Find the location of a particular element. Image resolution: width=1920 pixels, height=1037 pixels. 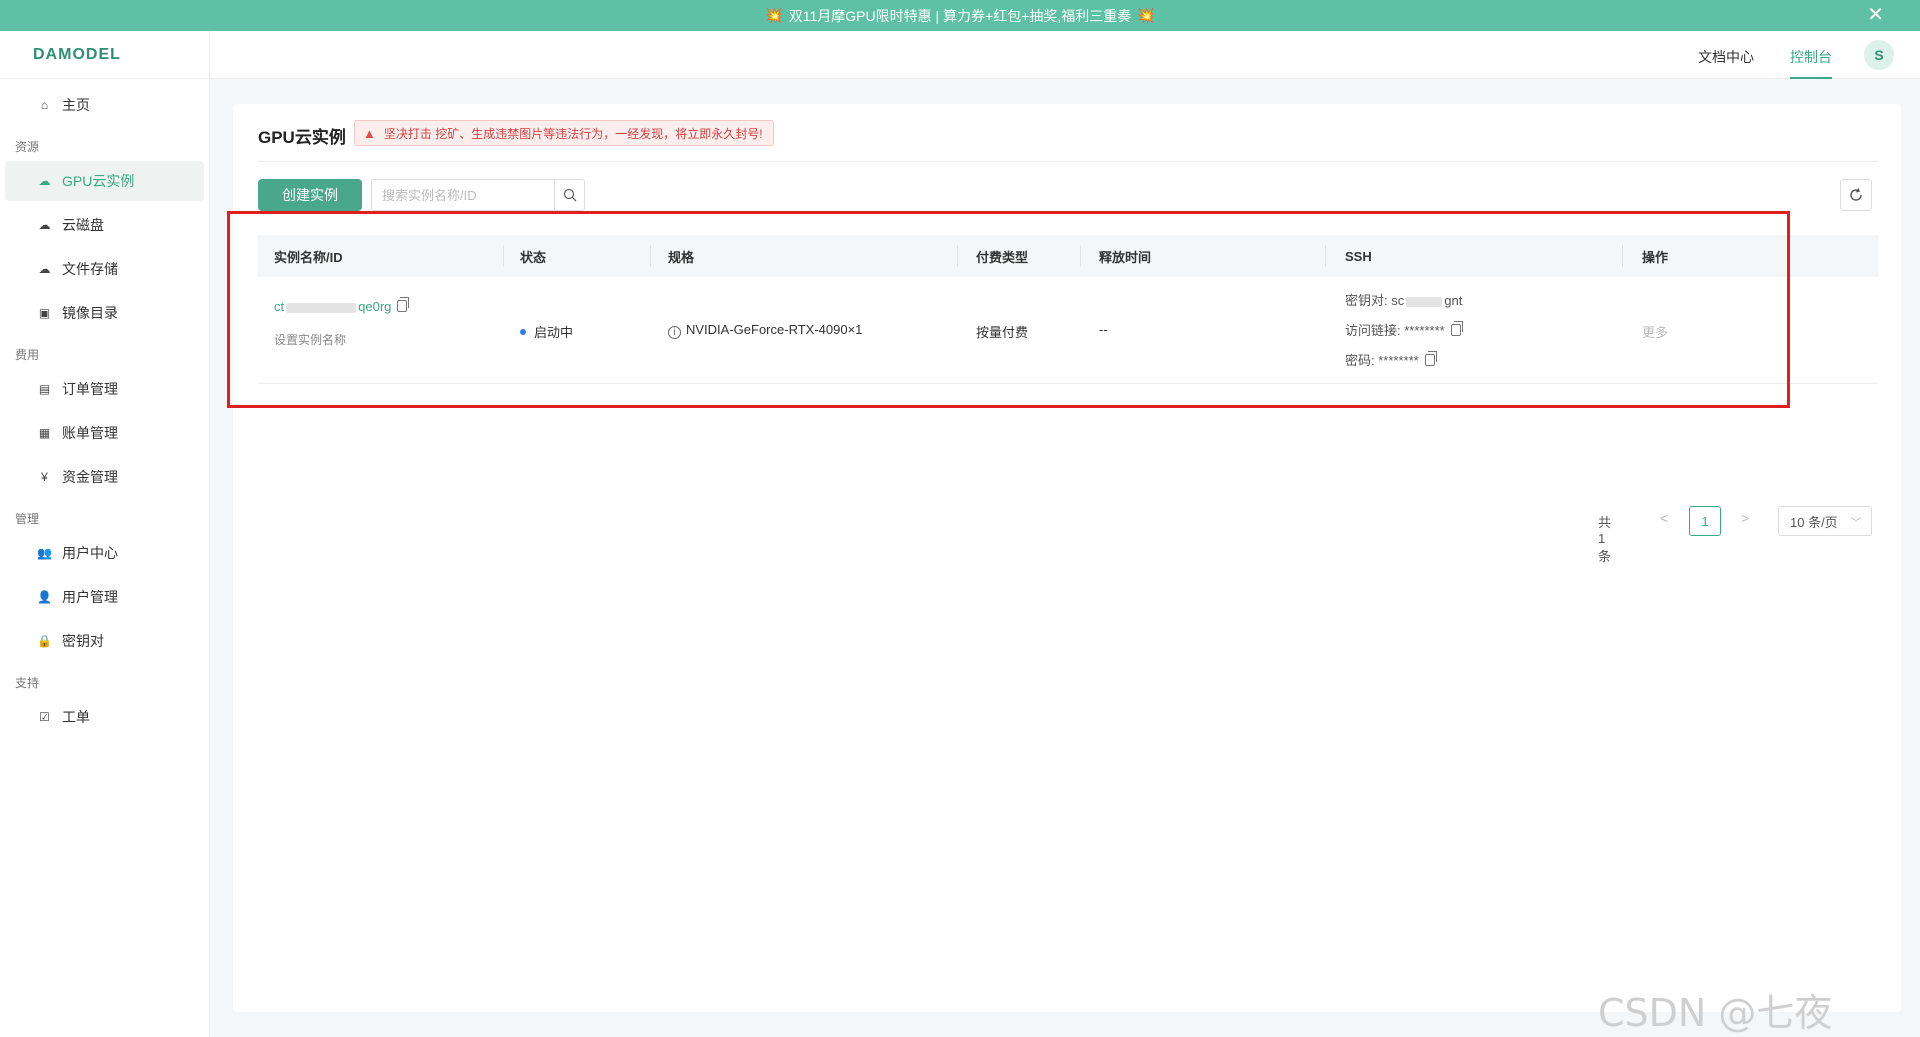

table-header: 实例名称/ID 状态 规格 付费类型 释放时间 SSH 操作 is located at coordinates (1068, 256).